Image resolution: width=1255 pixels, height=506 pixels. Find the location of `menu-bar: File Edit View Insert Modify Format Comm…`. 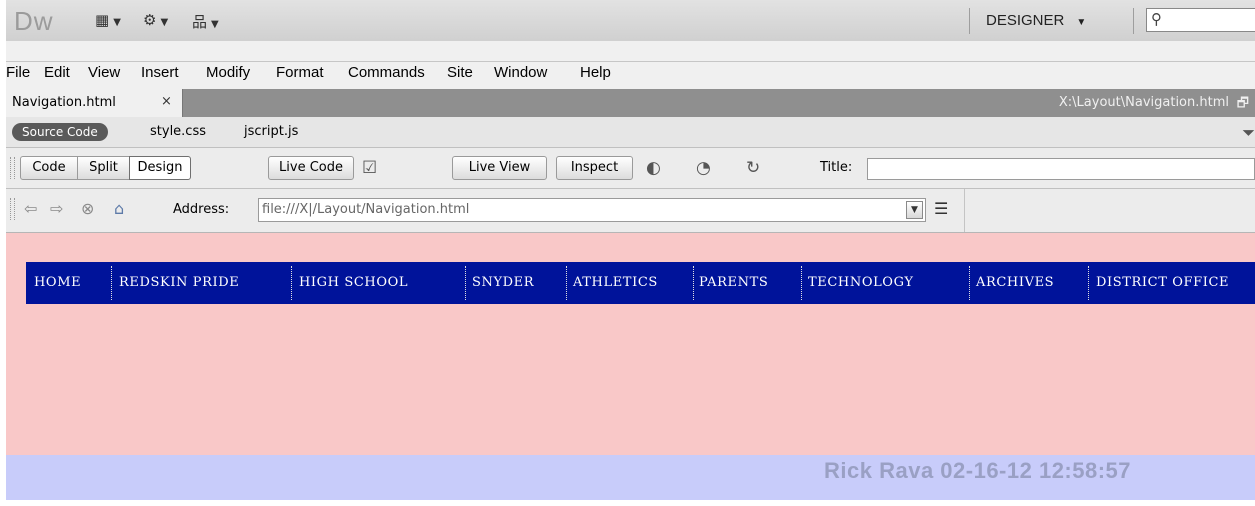

menu-bar: File Edit View Insert Modify Format Comm… is located at coordinates (630, 75).